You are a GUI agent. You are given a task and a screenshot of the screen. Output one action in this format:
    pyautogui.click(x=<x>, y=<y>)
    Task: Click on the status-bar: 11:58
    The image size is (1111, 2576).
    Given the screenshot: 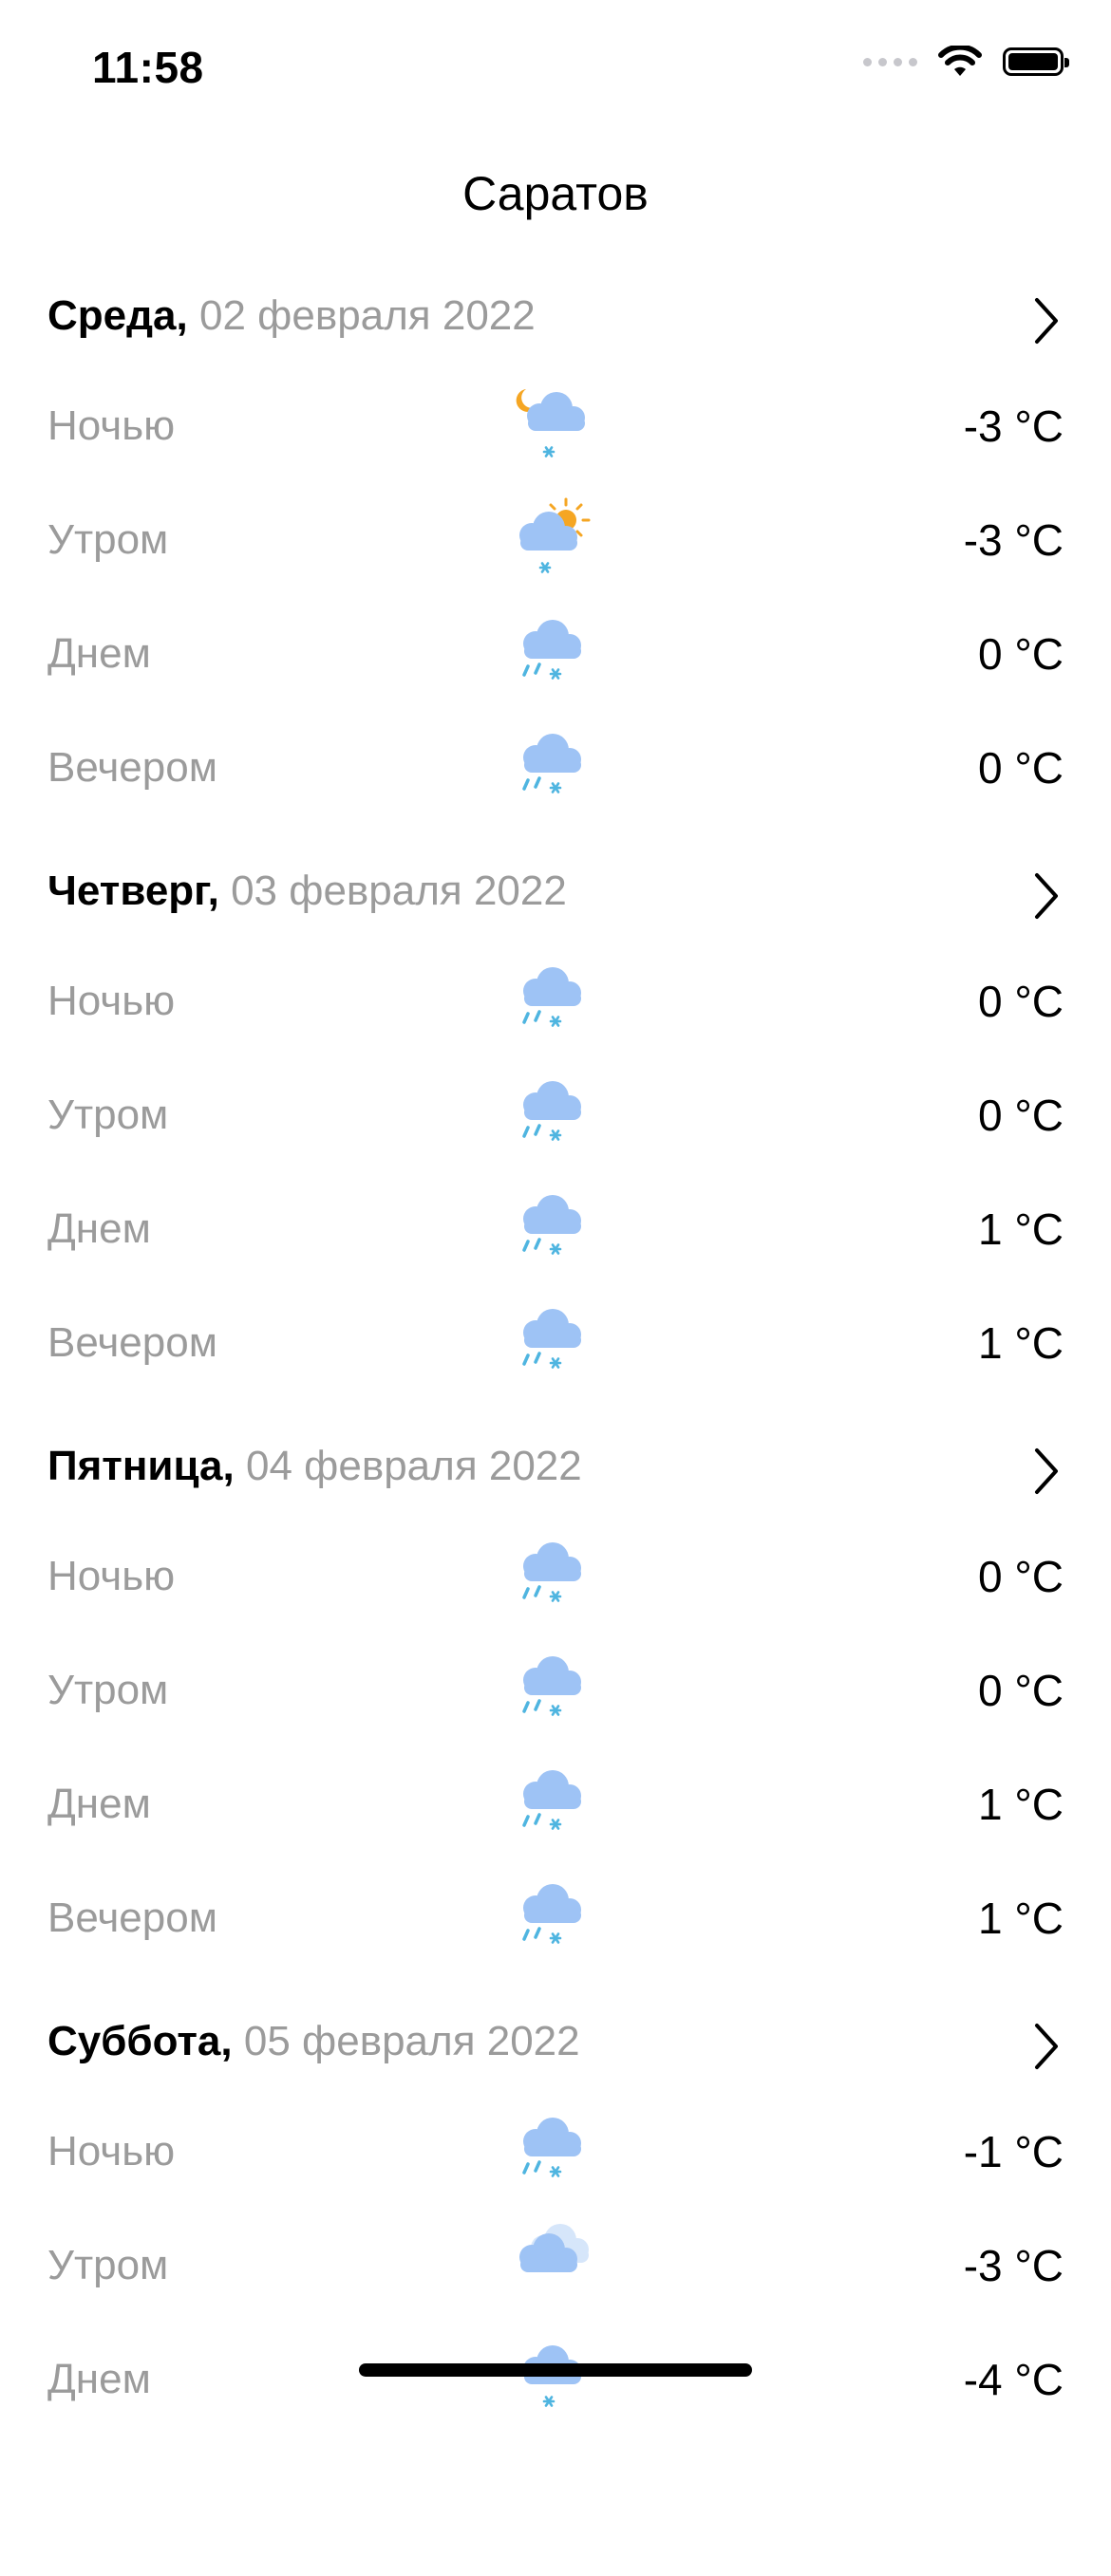 What is the action you would take?
    pyautogui.click(x=555, y=66)
    